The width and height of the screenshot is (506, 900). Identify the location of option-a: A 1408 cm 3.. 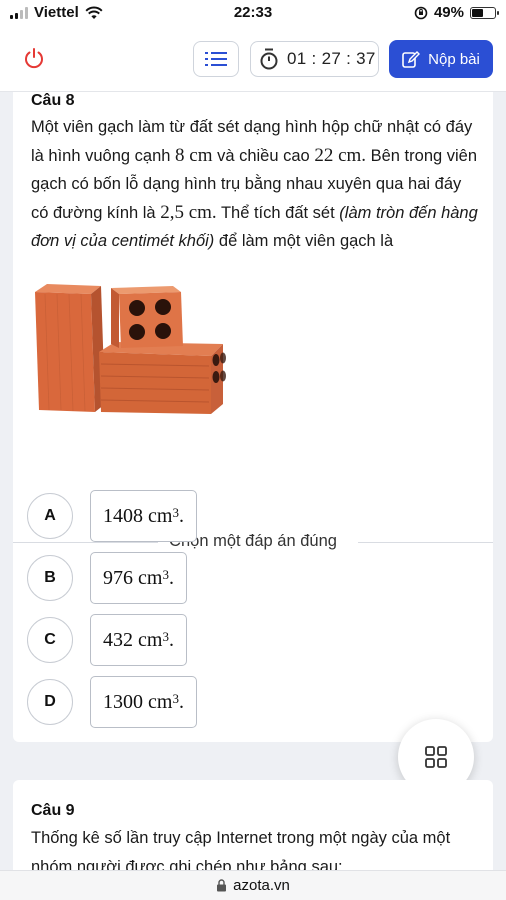
(112, 516).